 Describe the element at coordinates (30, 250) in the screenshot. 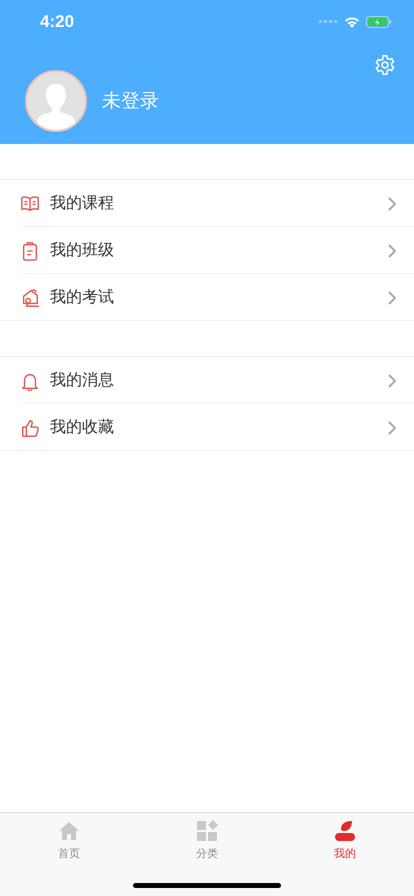

I see `clipboard-icon` at that location.